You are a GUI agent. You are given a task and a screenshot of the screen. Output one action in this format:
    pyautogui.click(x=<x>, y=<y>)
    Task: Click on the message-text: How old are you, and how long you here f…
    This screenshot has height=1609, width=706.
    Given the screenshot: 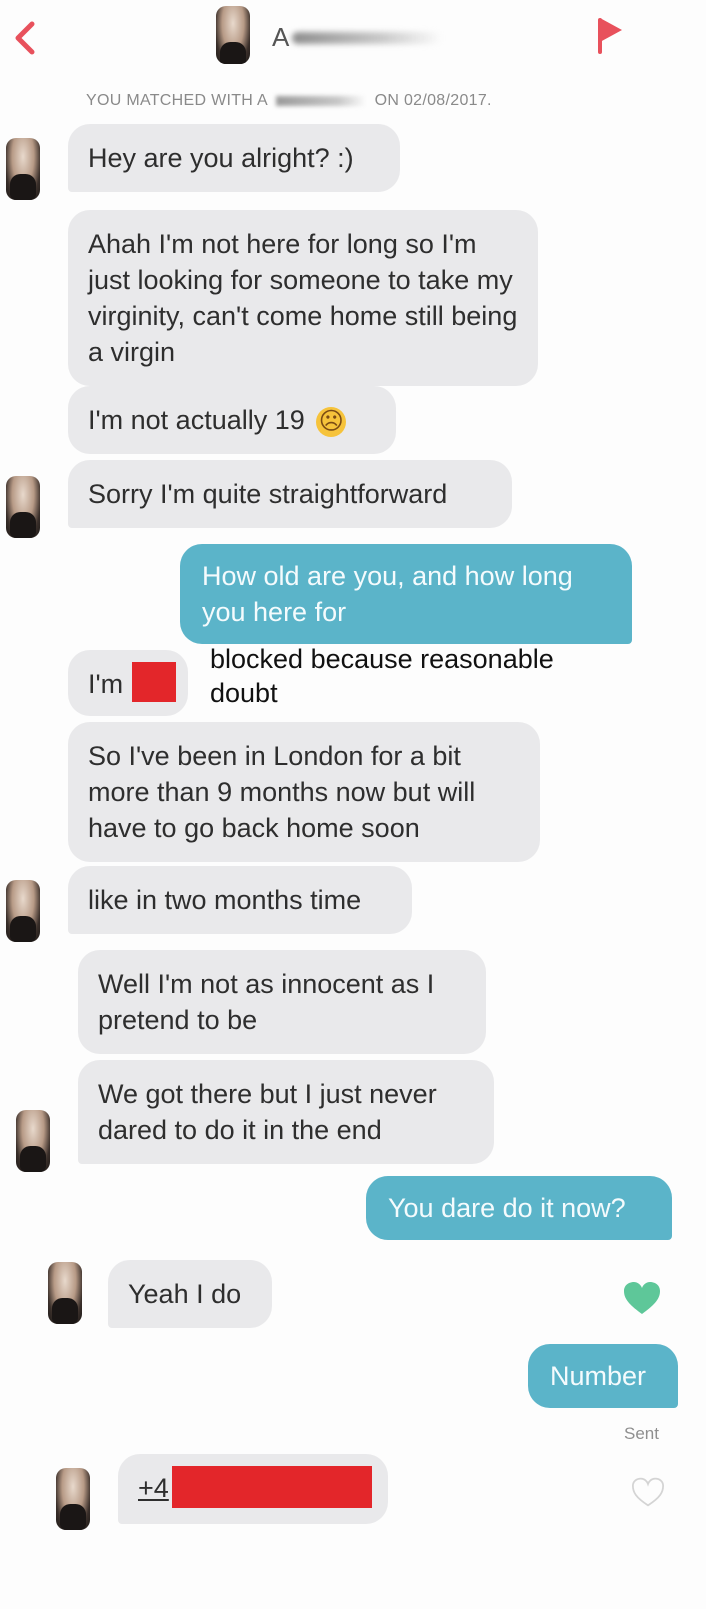 What is the action you would take?
    pyautogui.click(x=387, y=594)
    